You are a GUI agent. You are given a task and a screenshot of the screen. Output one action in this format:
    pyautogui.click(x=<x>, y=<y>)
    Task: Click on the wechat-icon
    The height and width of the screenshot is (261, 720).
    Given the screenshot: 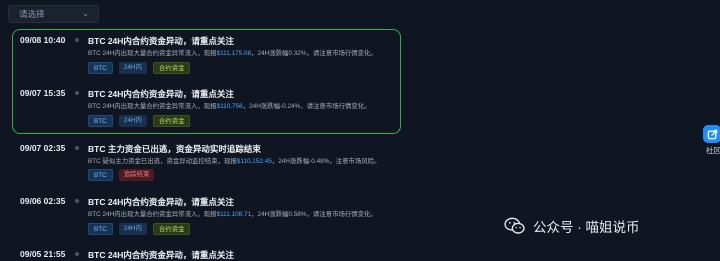 What is the action you would take?
    pyautogui.click(x=514, y=225)
    